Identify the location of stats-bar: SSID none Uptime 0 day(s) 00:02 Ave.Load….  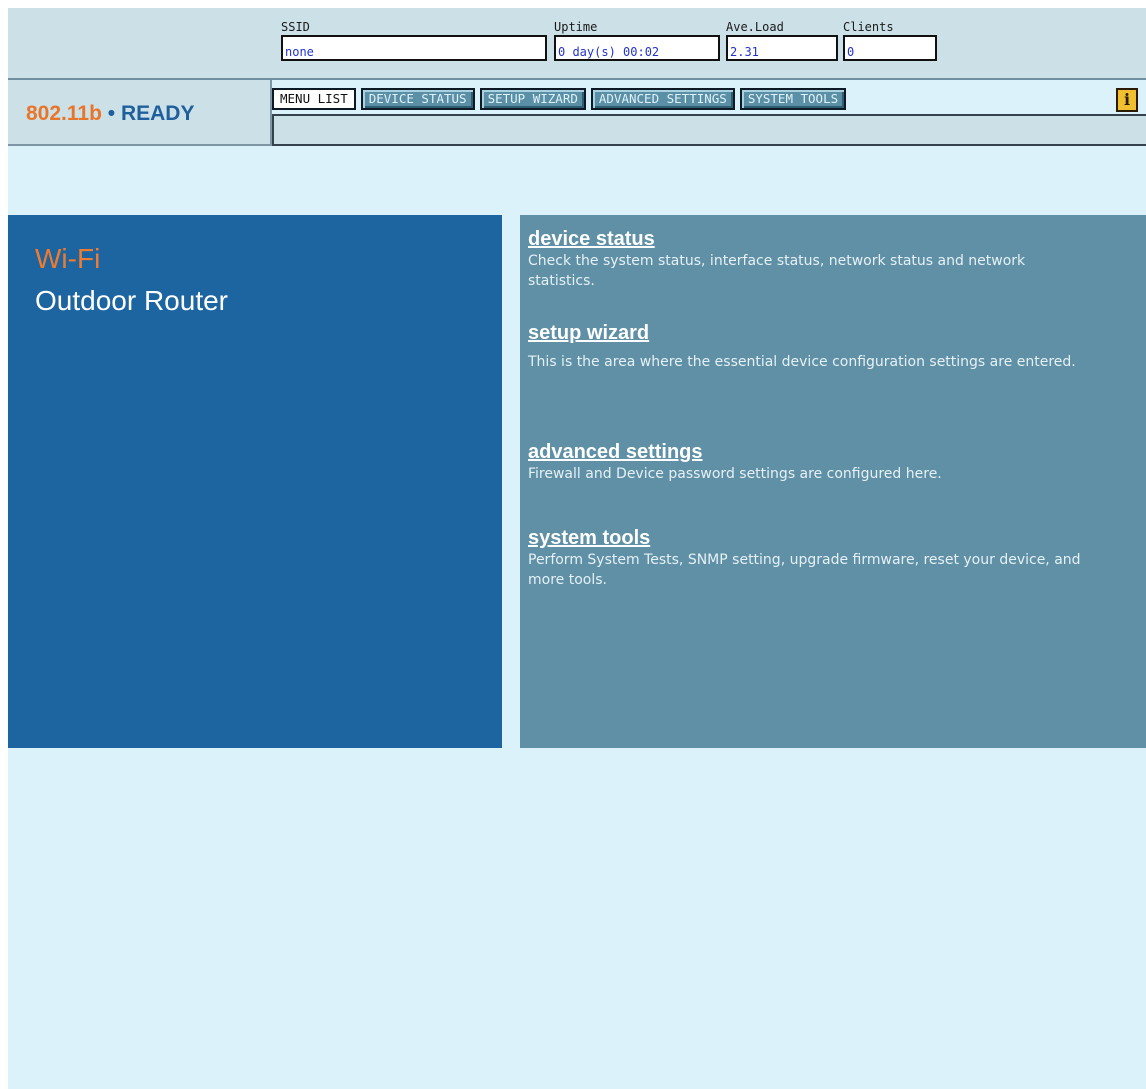
(577, 44).